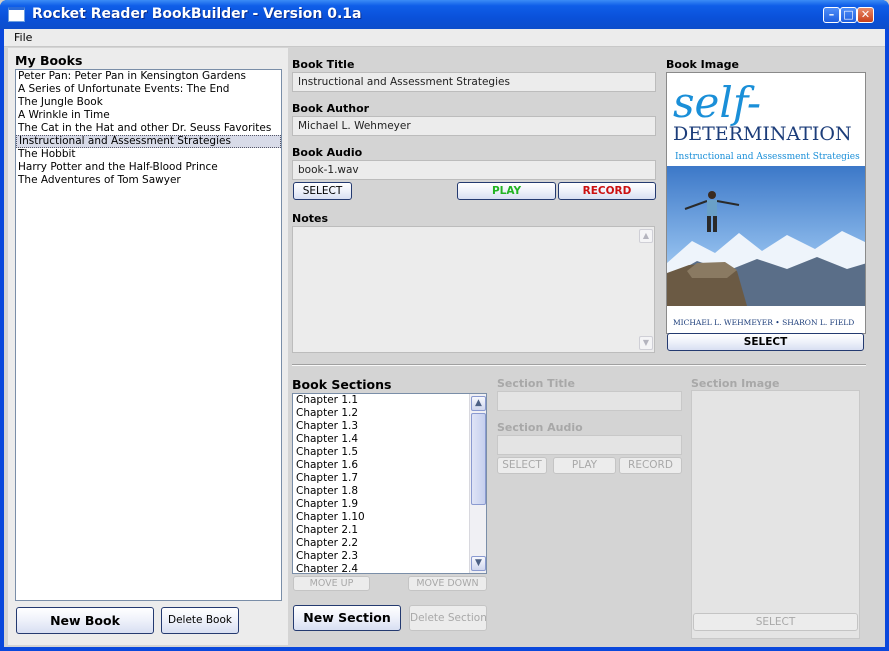 The width and height of the screenshot is (889, 651). Describe the element at coordinates (474, 82) in the screenshot. I see `book-title-input: Instructional and Assessment Strategies` at that location.